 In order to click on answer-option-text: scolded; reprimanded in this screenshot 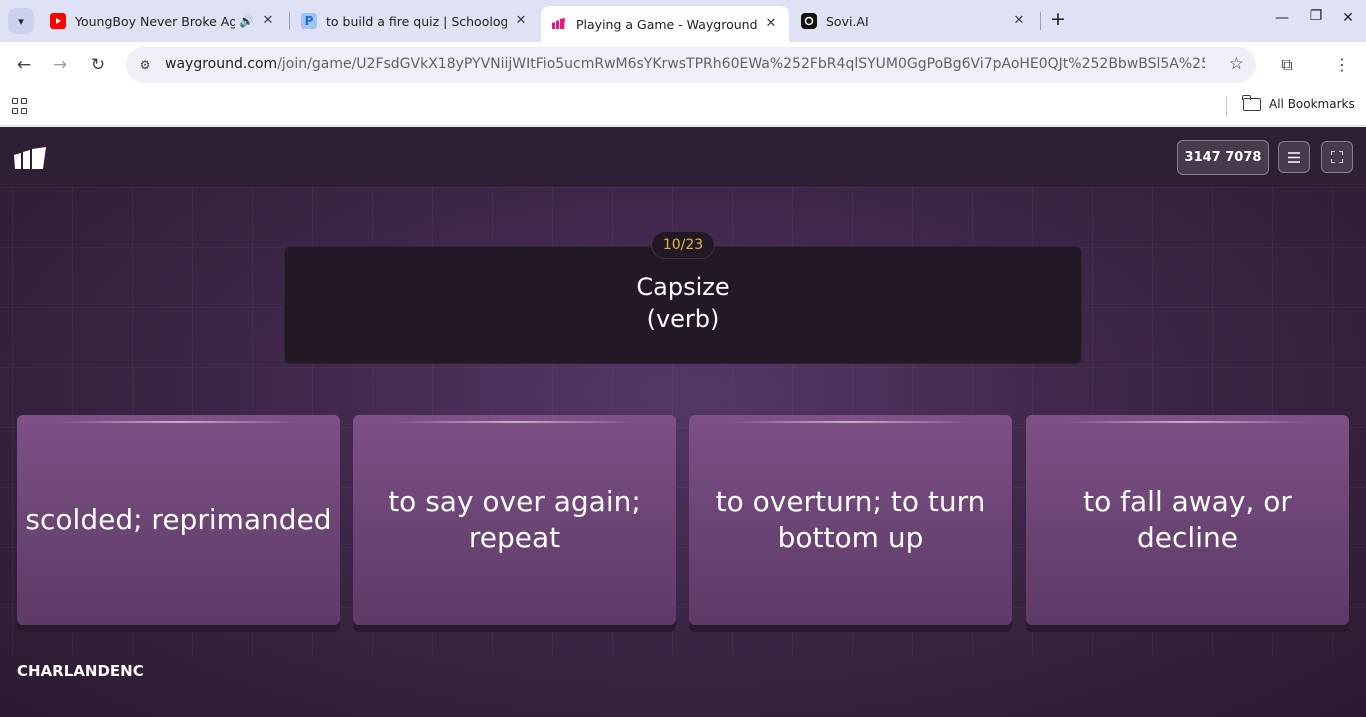, I will do `click(178, 519)`.